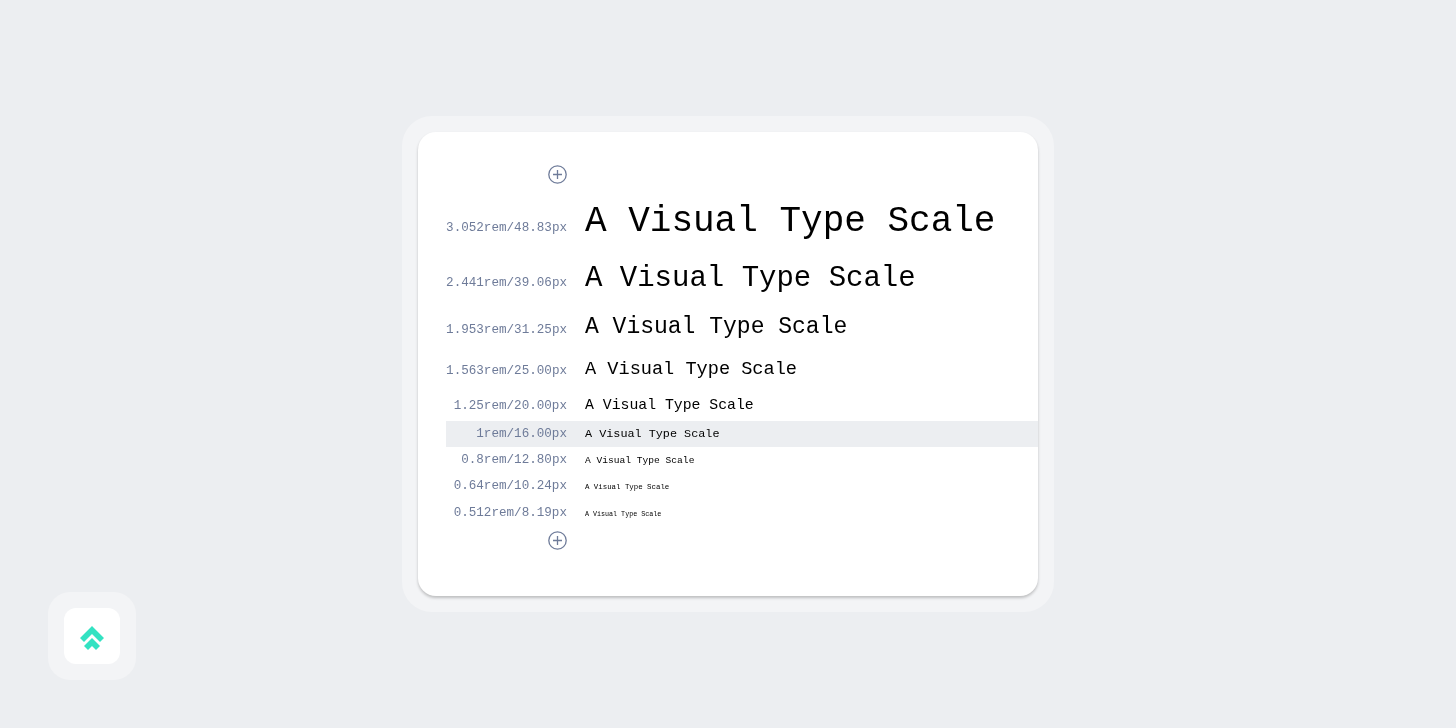 The width and height of the screenshot is (1456, 728). I want to click on size-label: 0.64rem/10.24px, so click(509, 486).